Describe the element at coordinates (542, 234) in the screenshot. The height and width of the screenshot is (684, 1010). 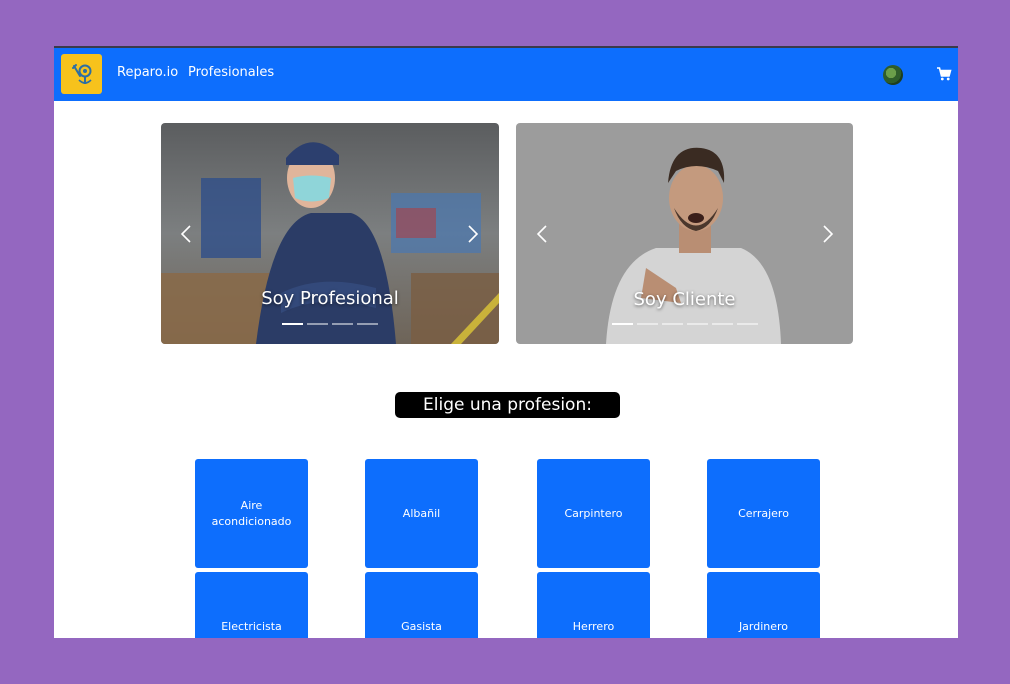
I see `carousel-cli-prev-icon` at that location.